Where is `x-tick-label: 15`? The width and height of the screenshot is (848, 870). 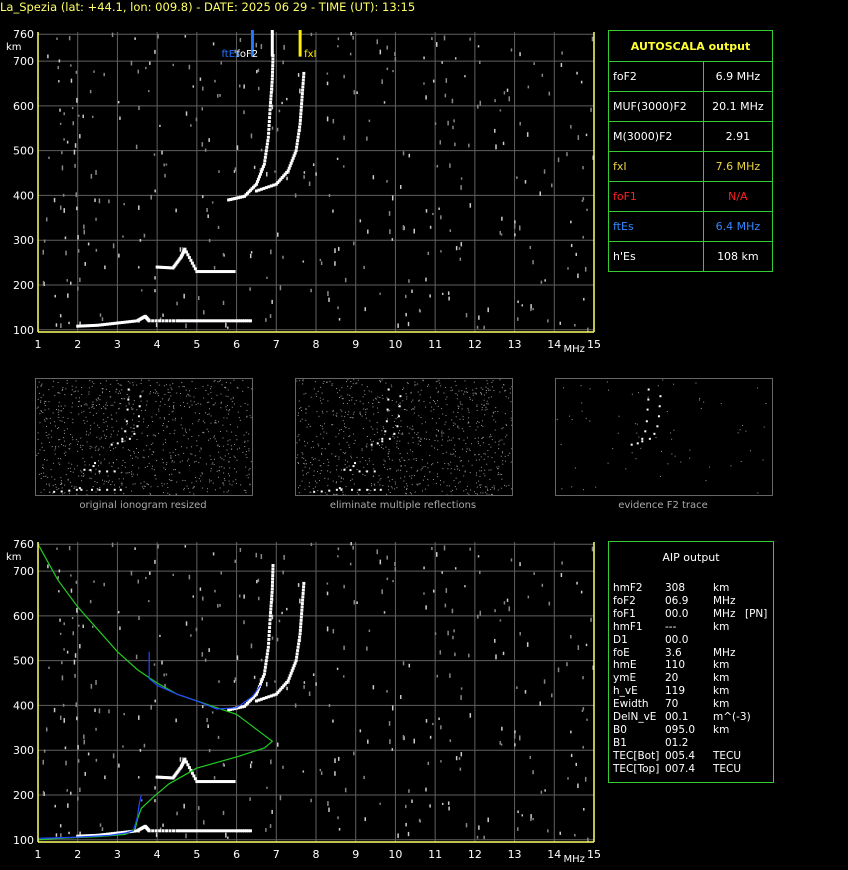
x-tick-label: 15 is located at coordinates (594, 854).